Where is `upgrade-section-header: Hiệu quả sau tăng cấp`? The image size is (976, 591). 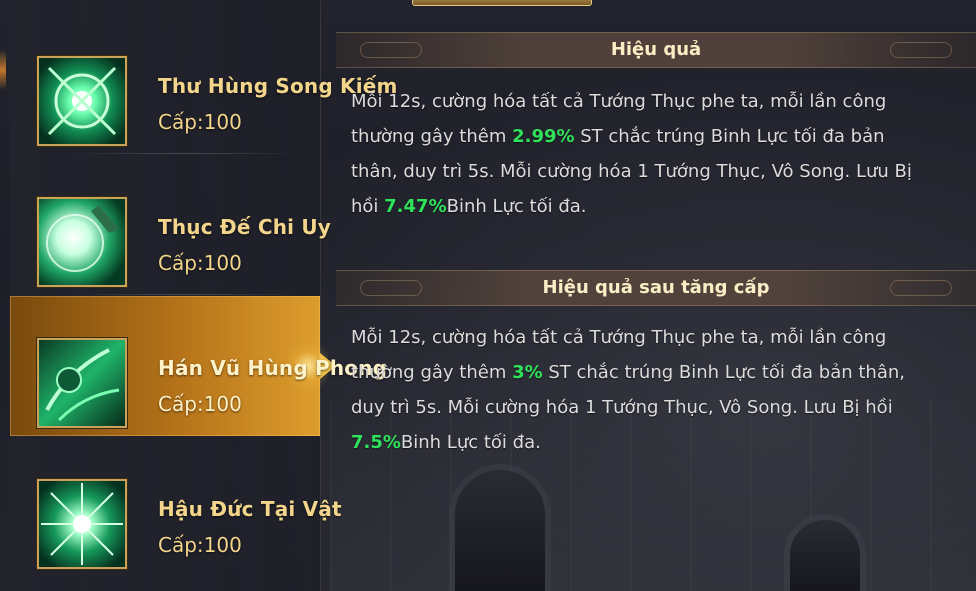 upgrade-section-header: Hiệu quả sau tăng cấp is located at coordinates (656, 288).